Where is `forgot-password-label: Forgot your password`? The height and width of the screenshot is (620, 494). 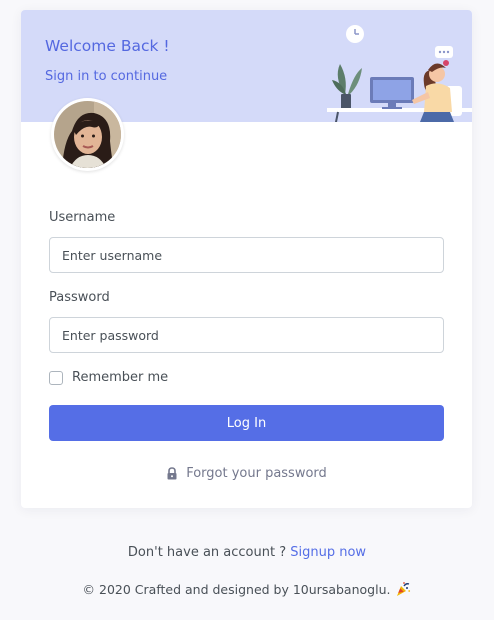 forgot-password-label: Forgot your password is located at coordinates (256, 473).